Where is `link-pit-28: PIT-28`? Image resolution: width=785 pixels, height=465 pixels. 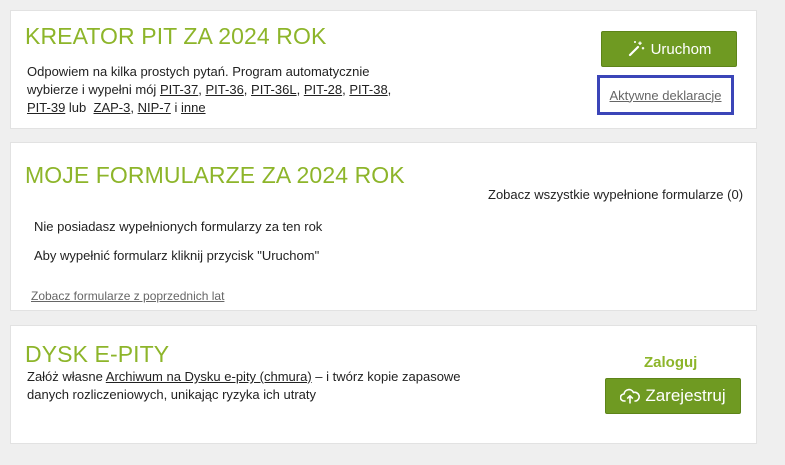 link-pit-28: PIT-28 is located at coordinates (323, 89).